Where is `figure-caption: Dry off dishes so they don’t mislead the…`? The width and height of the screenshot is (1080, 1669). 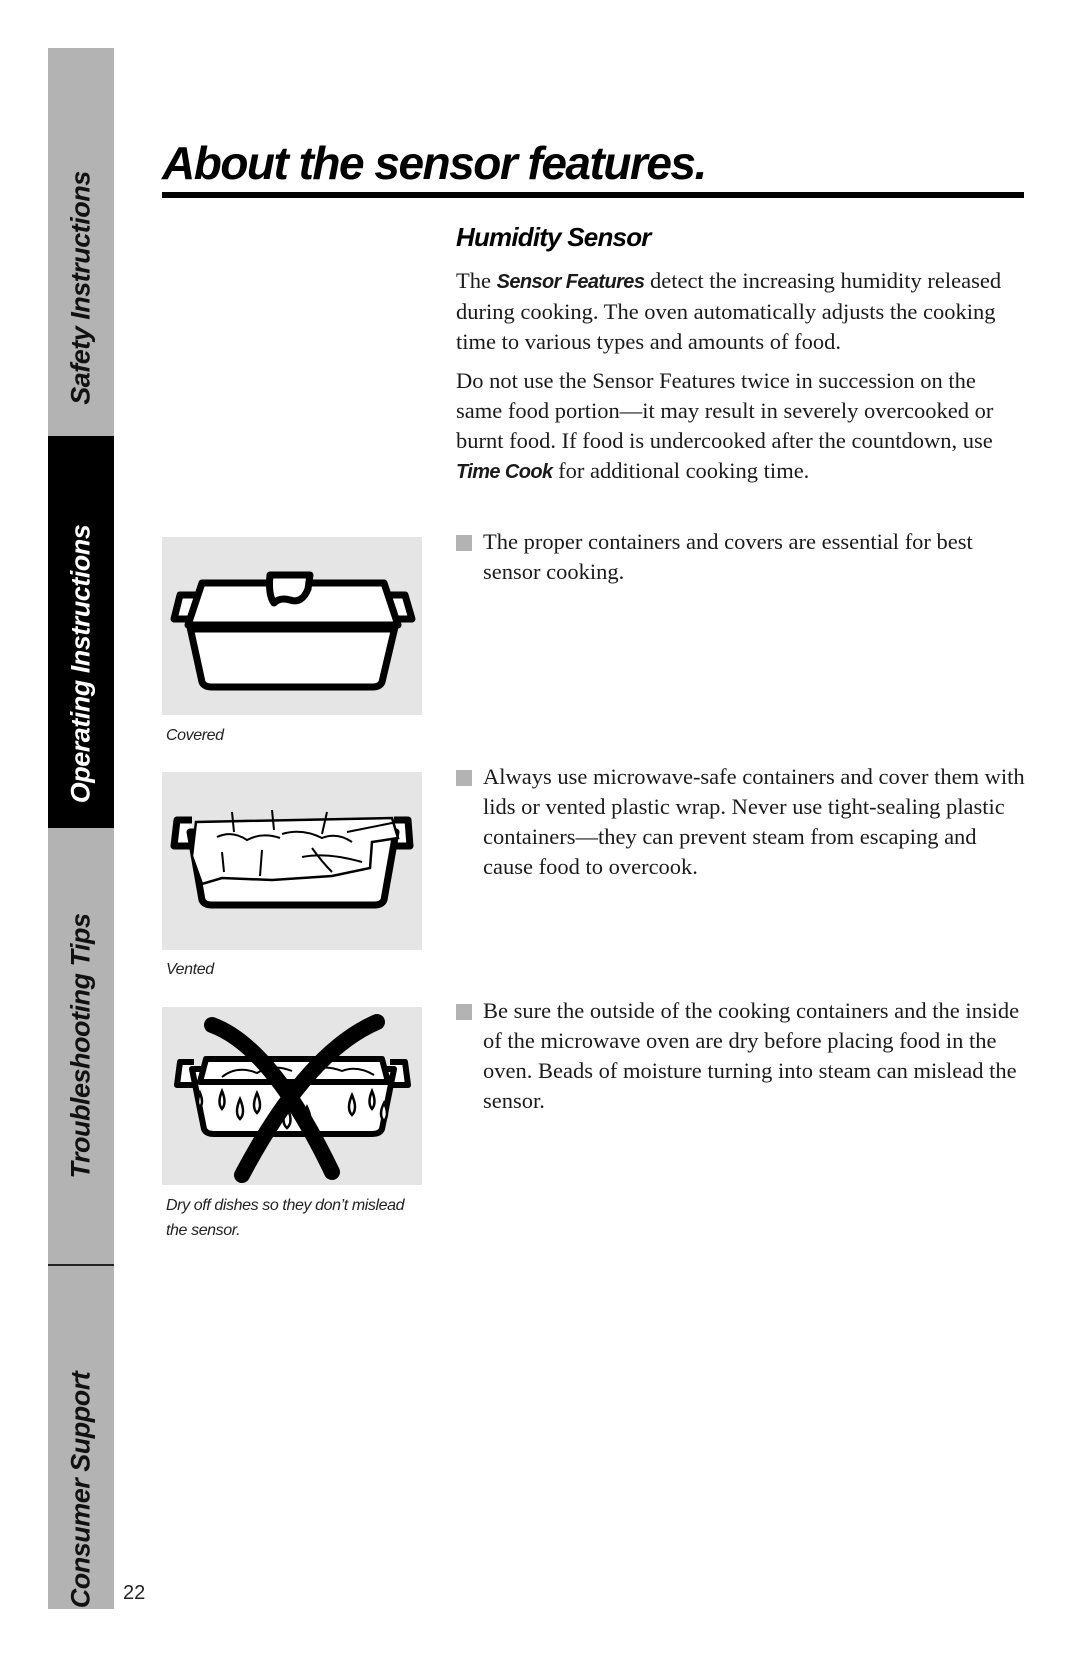
figure-caption: Dry off dishes so they don’t mislead the… is located at coordinates (285, 1218).